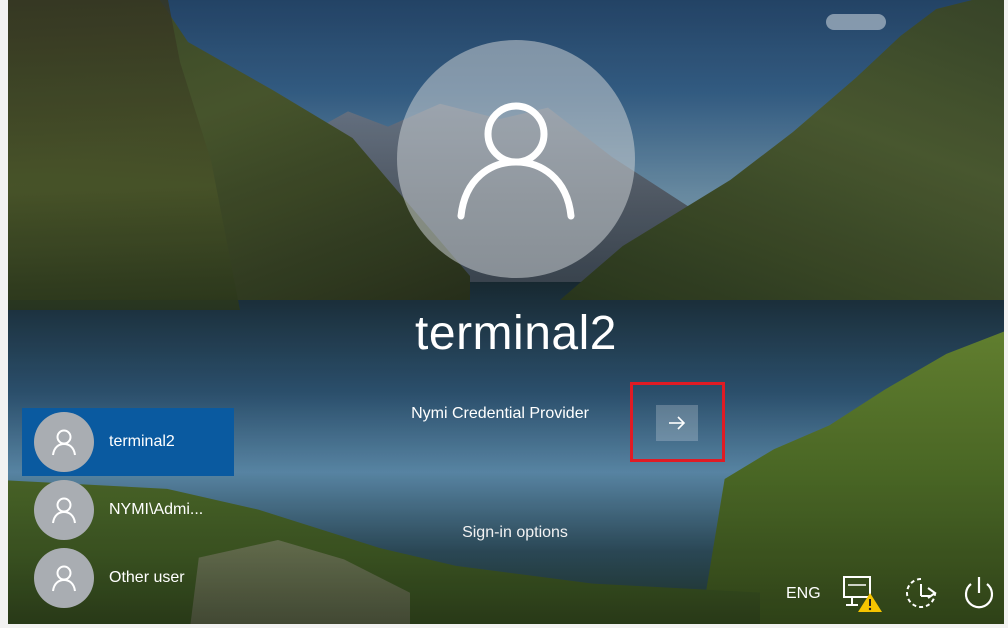 This screenshot has width=1008, height=628. I want to click on network-button, so click(861, 593).